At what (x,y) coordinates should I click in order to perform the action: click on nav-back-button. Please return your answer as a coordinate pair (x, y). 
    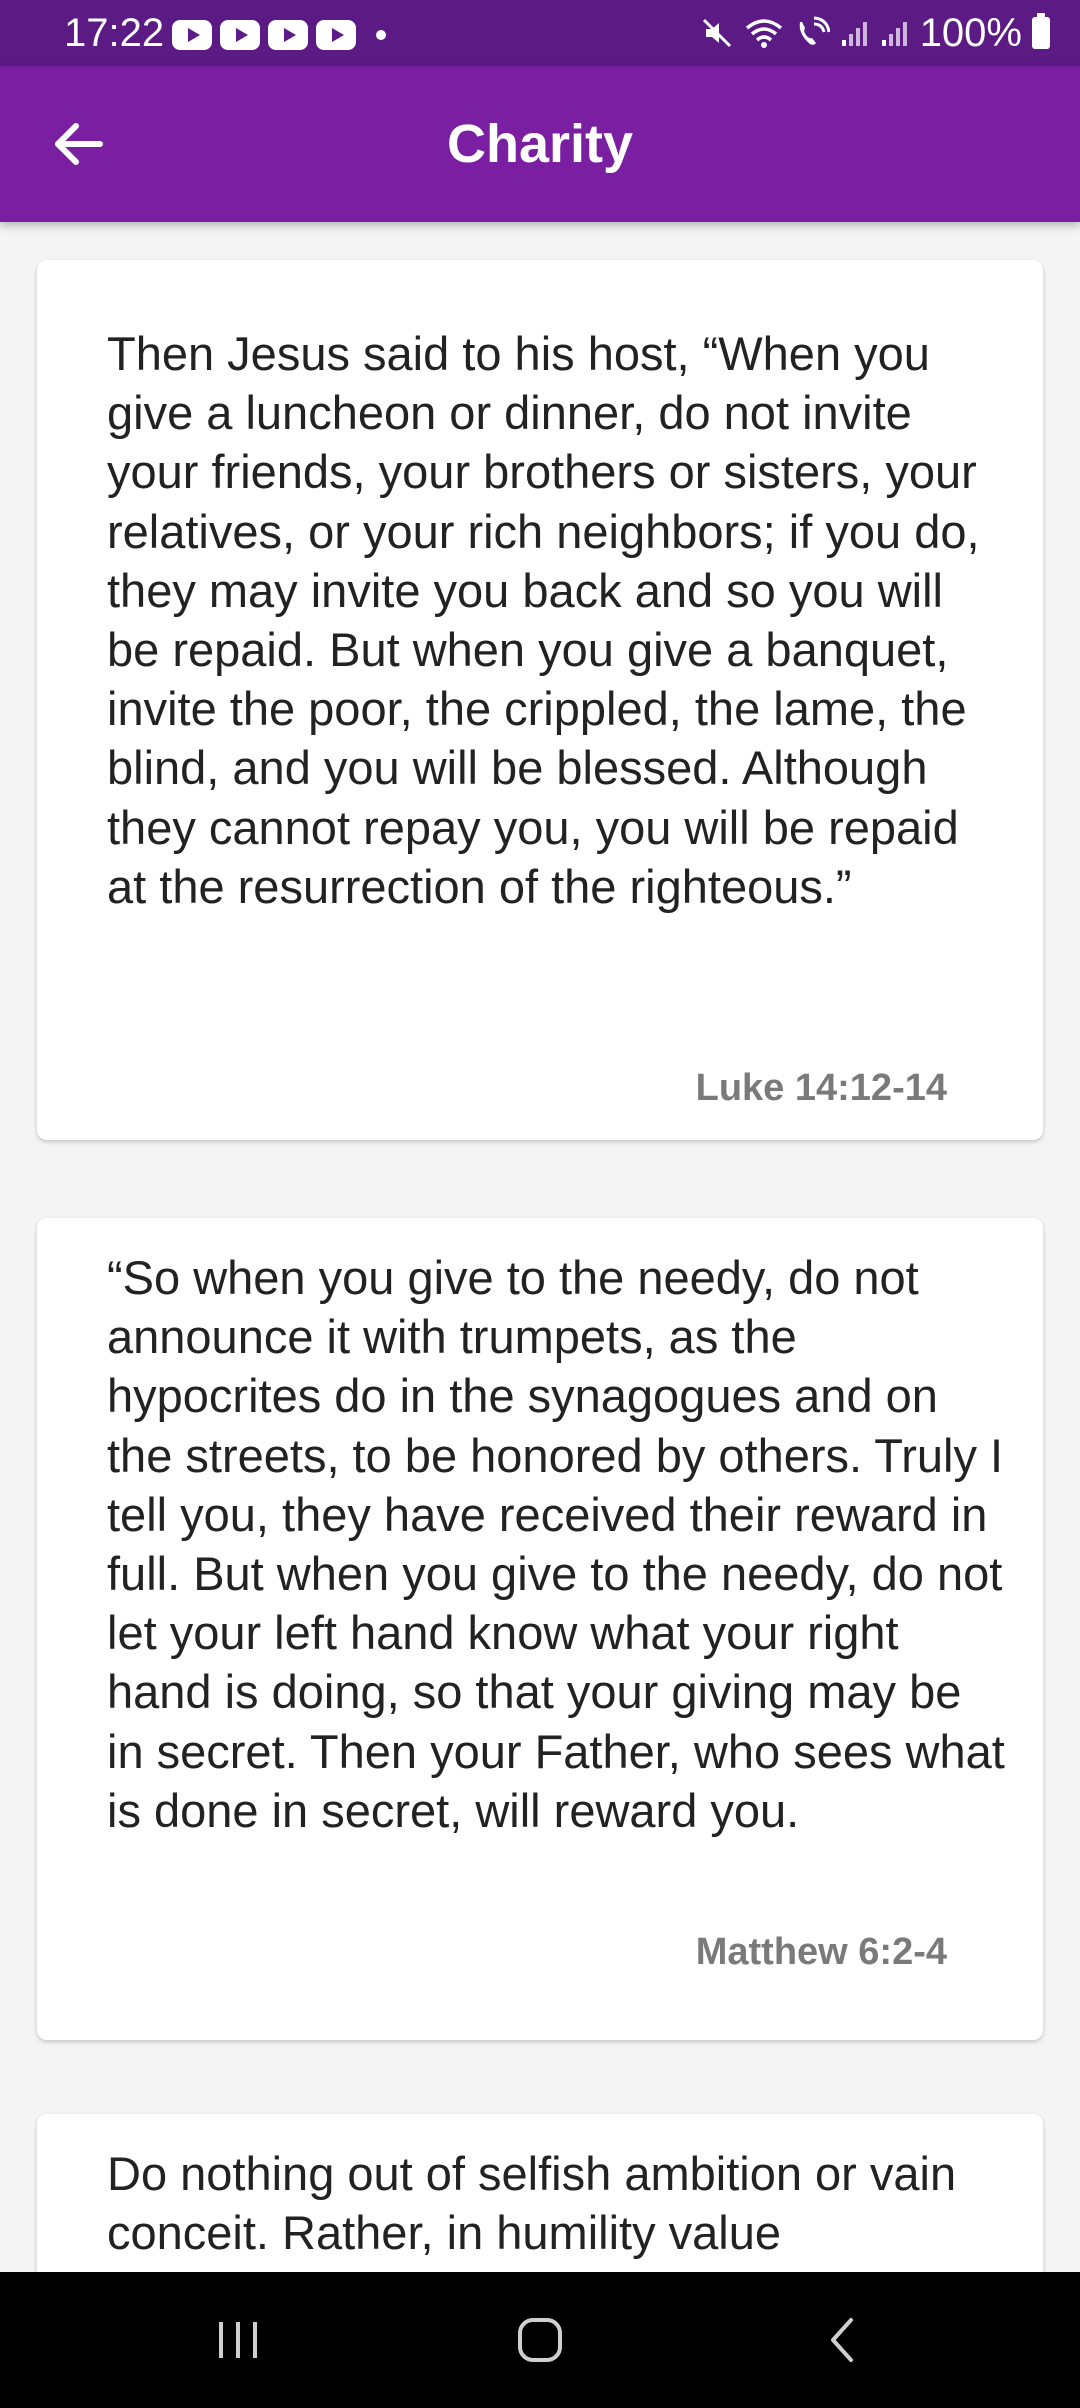
    Looking at the image, I should click on (842, 2340).